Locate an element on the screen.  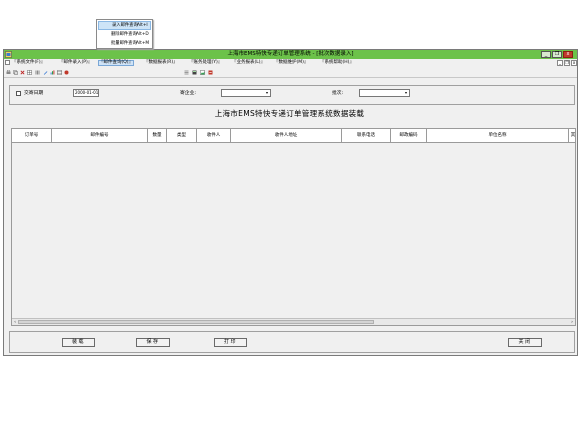
print-button: 打印 is located at coordinates (230, 342).